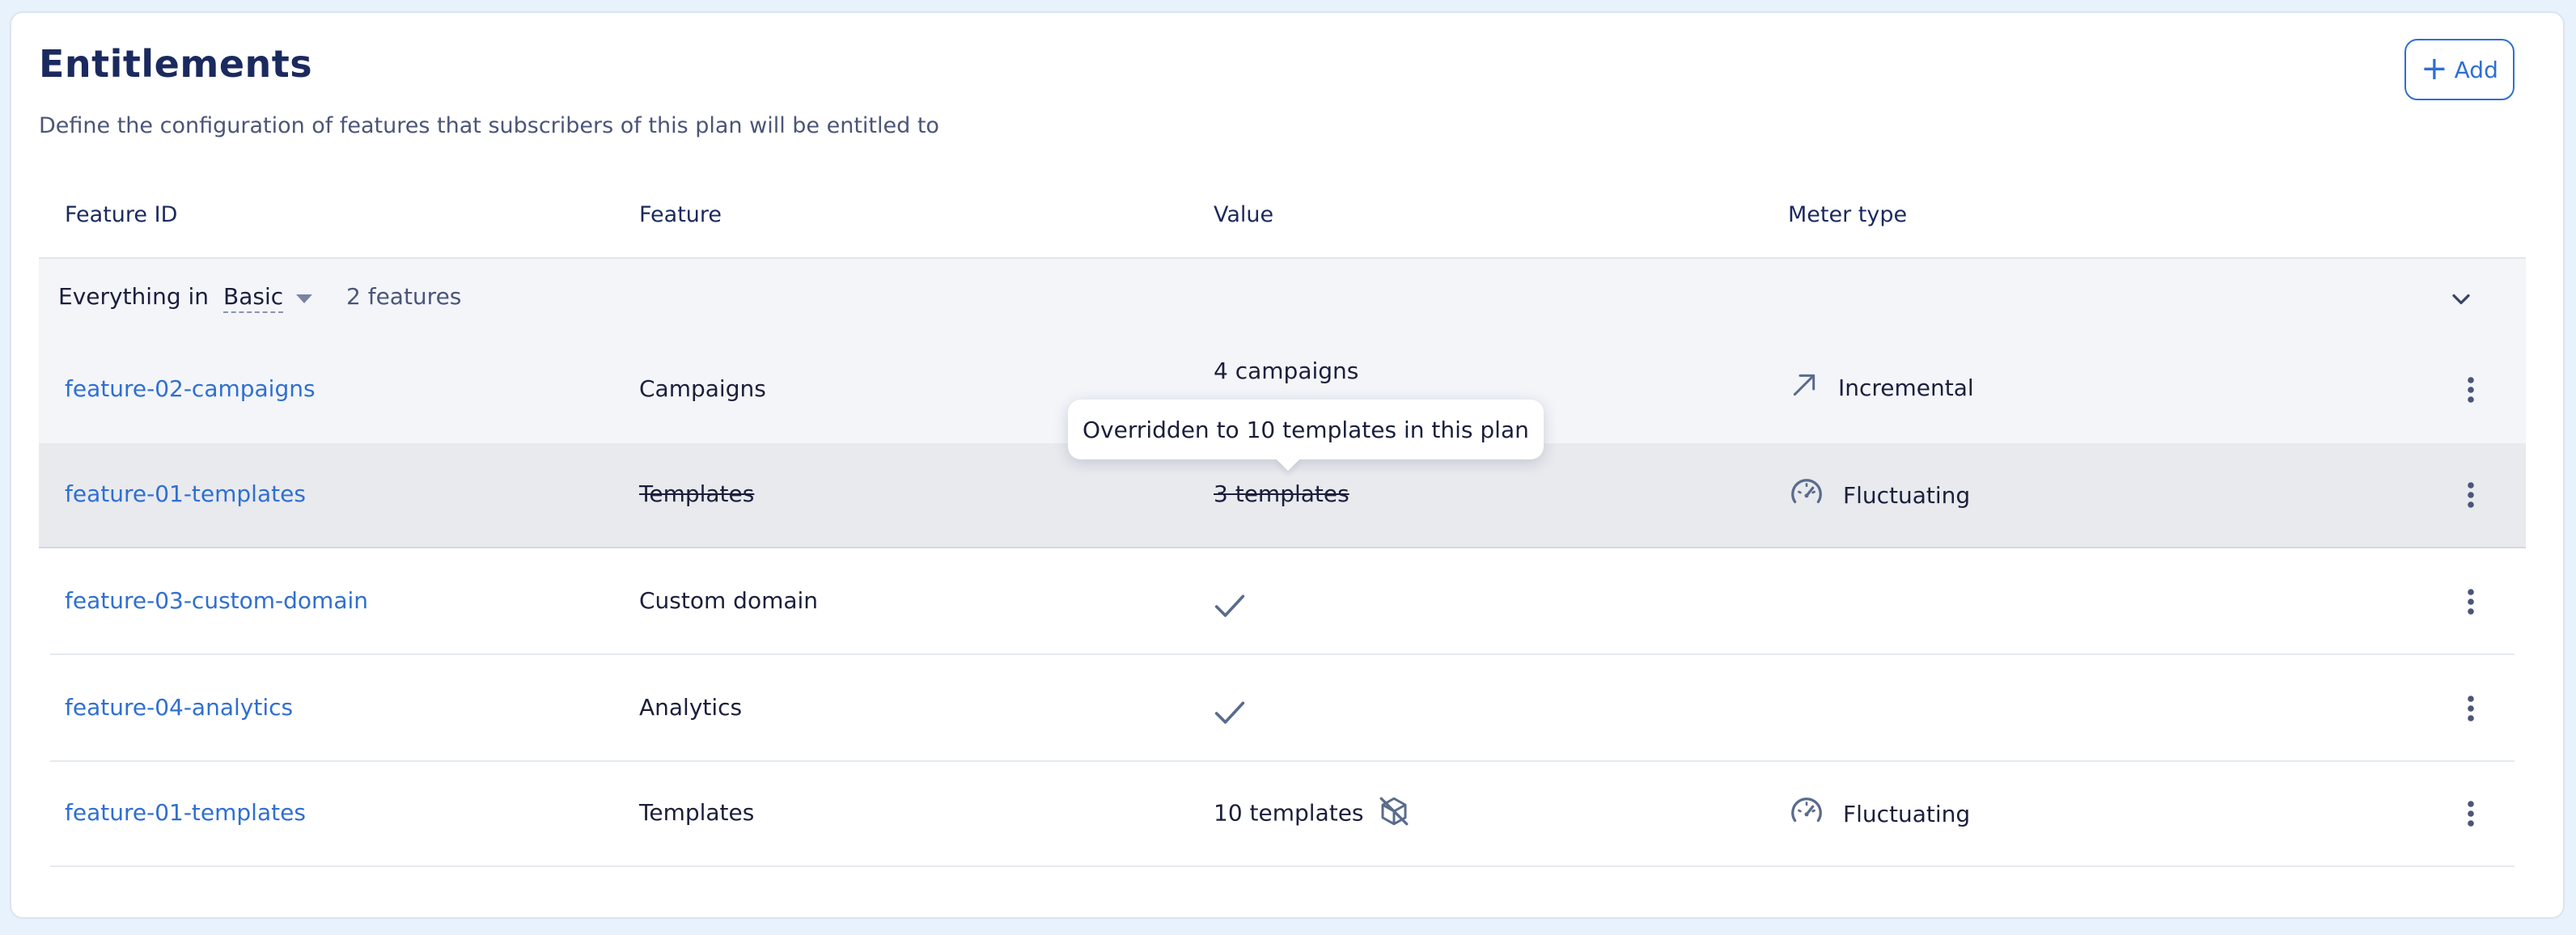 This screenshot has width=2576, height=935. I want to click on tooltip-text: Overridden to 10 templates in this plan, so click(1306, 429).